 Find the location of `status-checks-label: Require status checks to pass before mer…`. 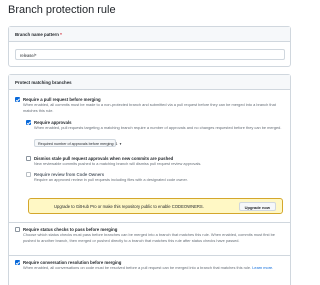

status-checks-label: Require status checks to pass before mer… is located at coordinates (70, 229).